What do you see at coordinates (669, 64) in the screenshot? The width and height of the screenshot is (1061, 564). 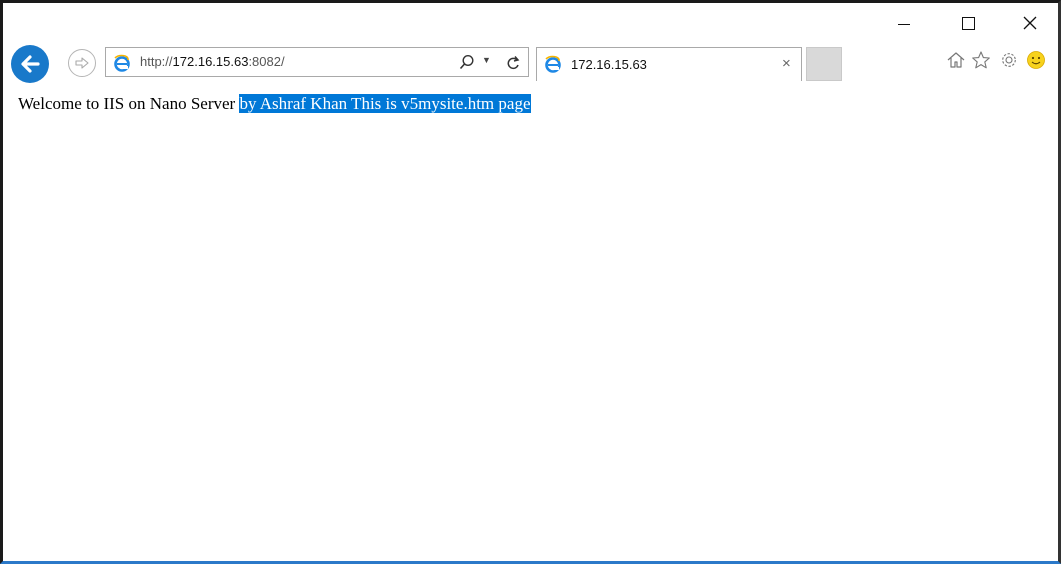 I see `tab-active: 172.16.15.63 ×` at bounding box center [669, 64].